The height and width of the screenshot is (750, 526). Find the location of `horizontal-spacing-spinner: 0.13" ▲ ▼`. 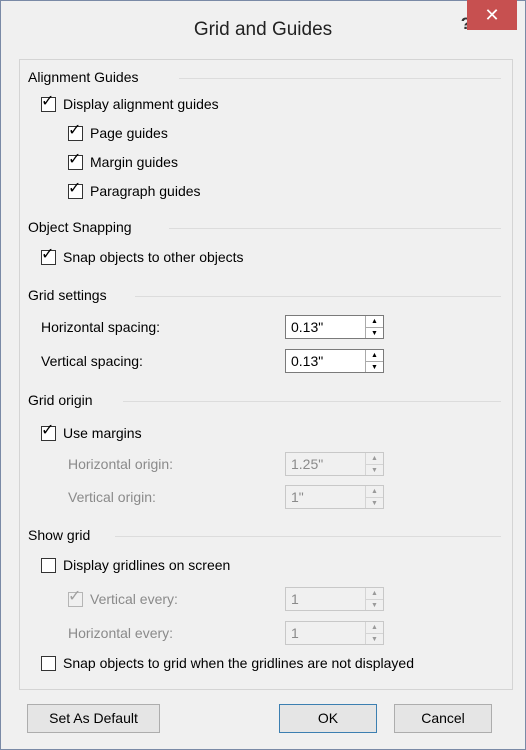

horizontal-spacing-spinner: 0.13" ▲ ▼ is located at coordinates (334, 327).